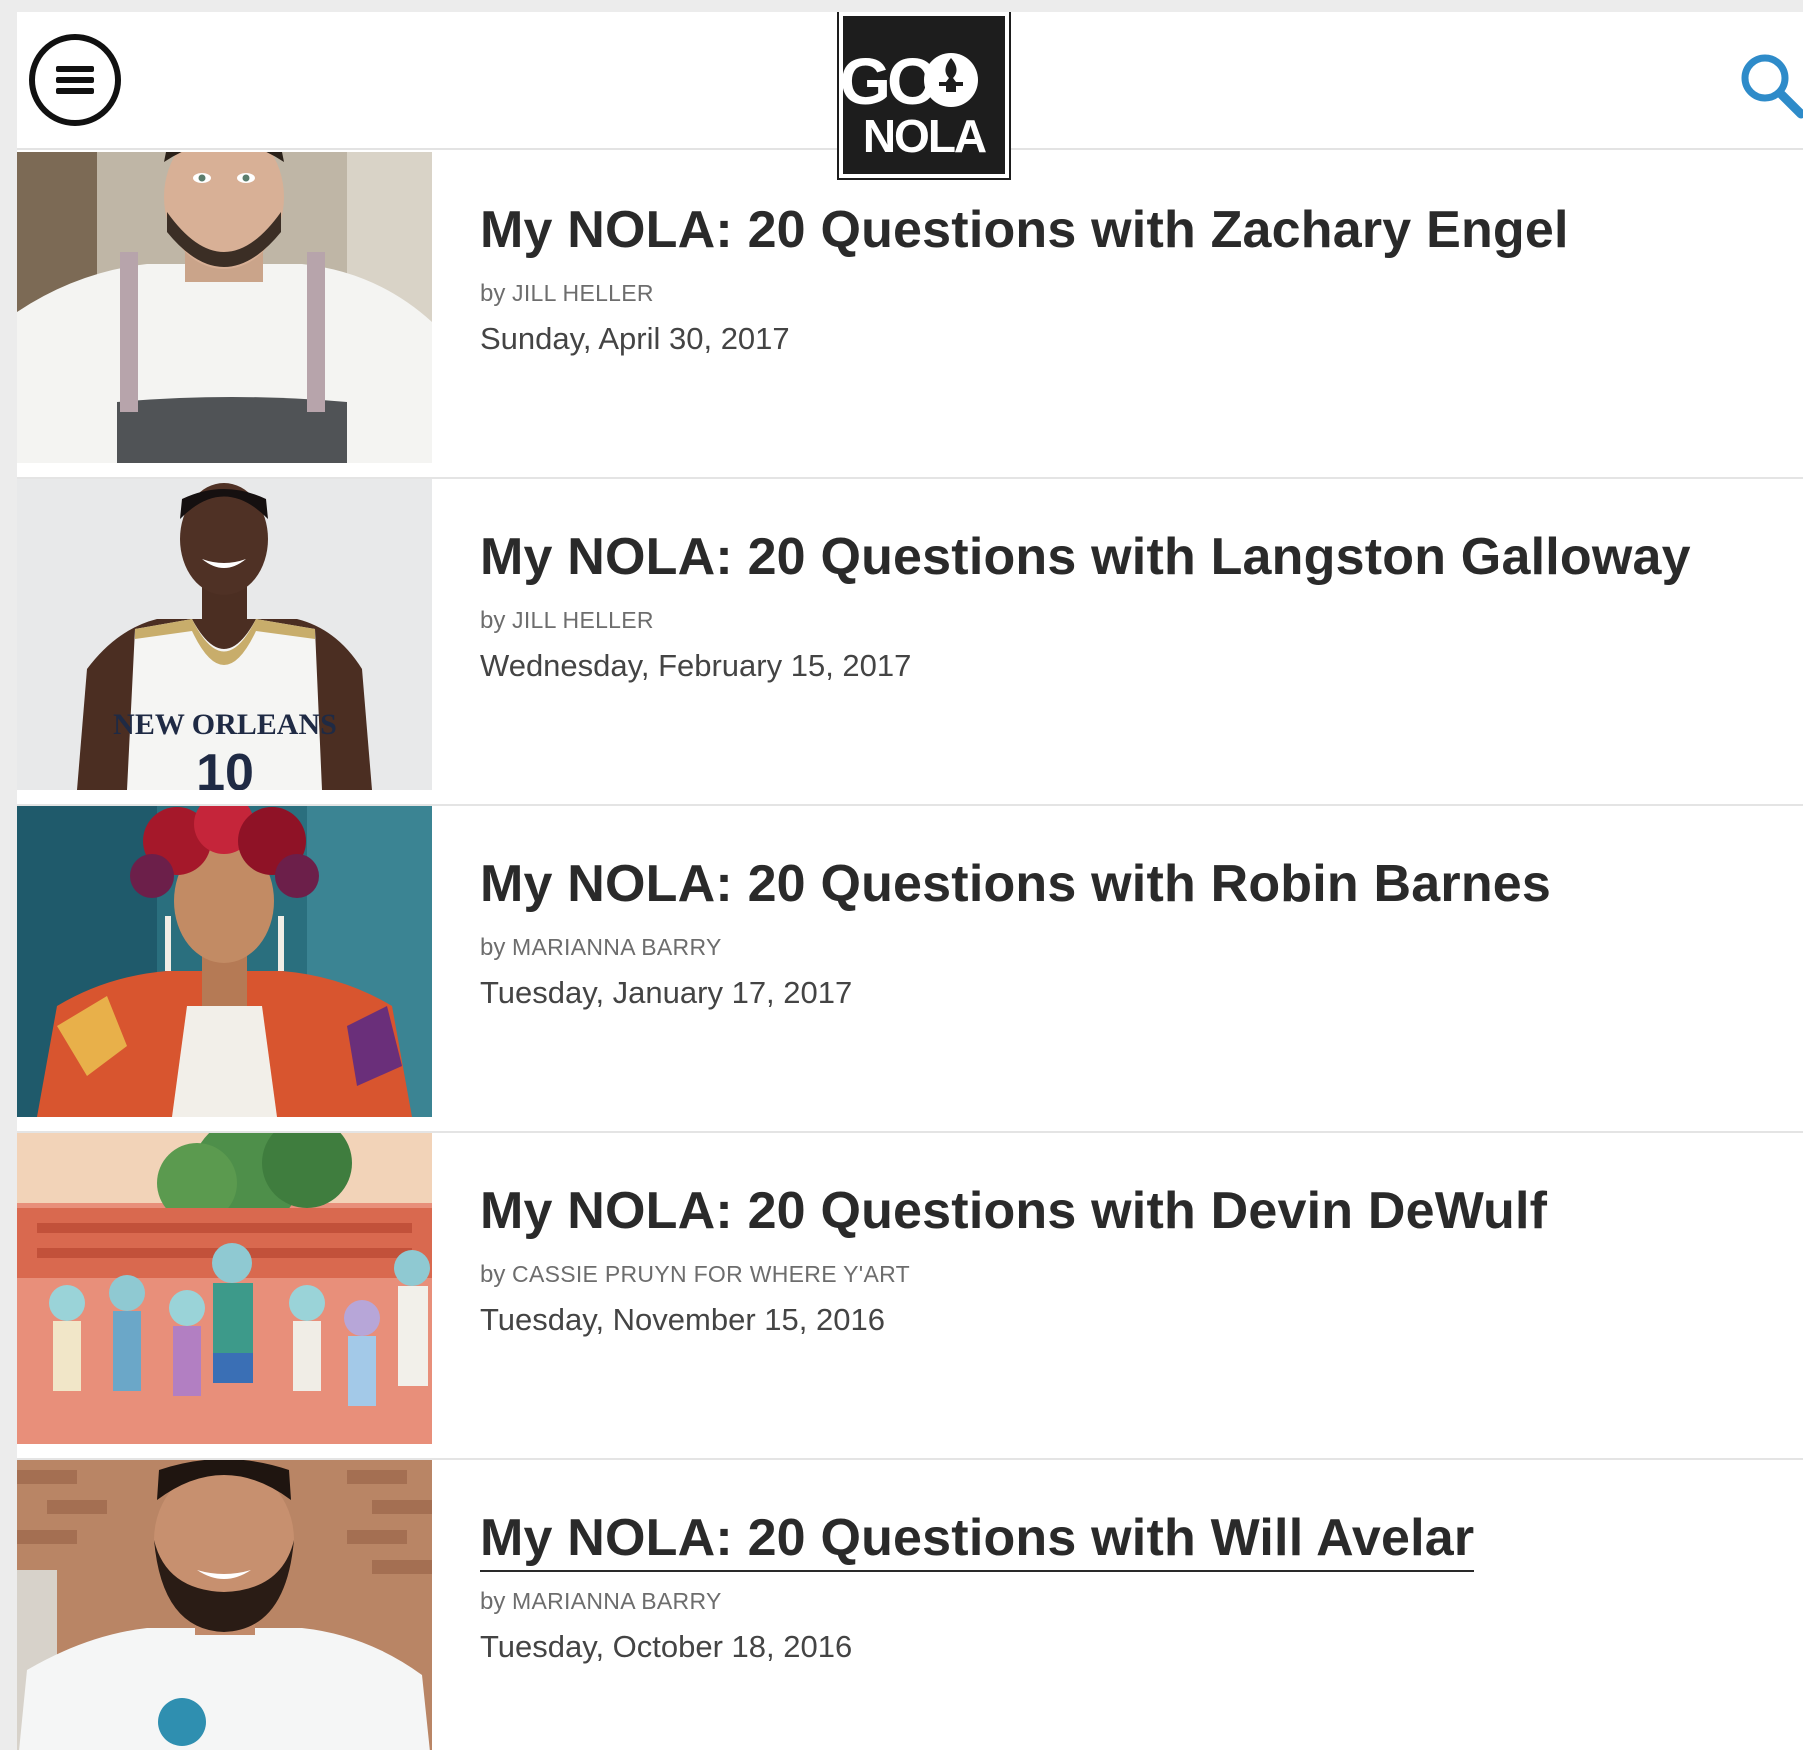 This screenshot has width=1803, height=1750. I want to click on article-byline: by Cassie Pruyn for Where Y'Art, so click(695, 1275).